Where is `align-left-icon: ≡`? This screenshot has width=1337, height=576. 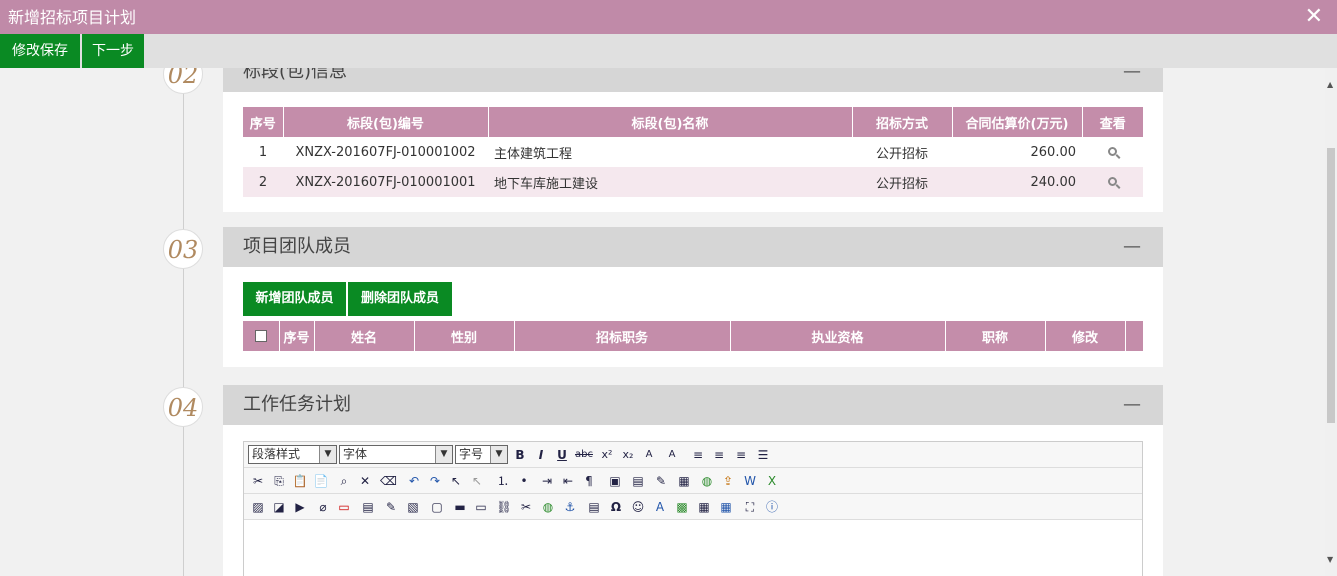
align-left-icon: ≡ is located at coordinates (698, 455).